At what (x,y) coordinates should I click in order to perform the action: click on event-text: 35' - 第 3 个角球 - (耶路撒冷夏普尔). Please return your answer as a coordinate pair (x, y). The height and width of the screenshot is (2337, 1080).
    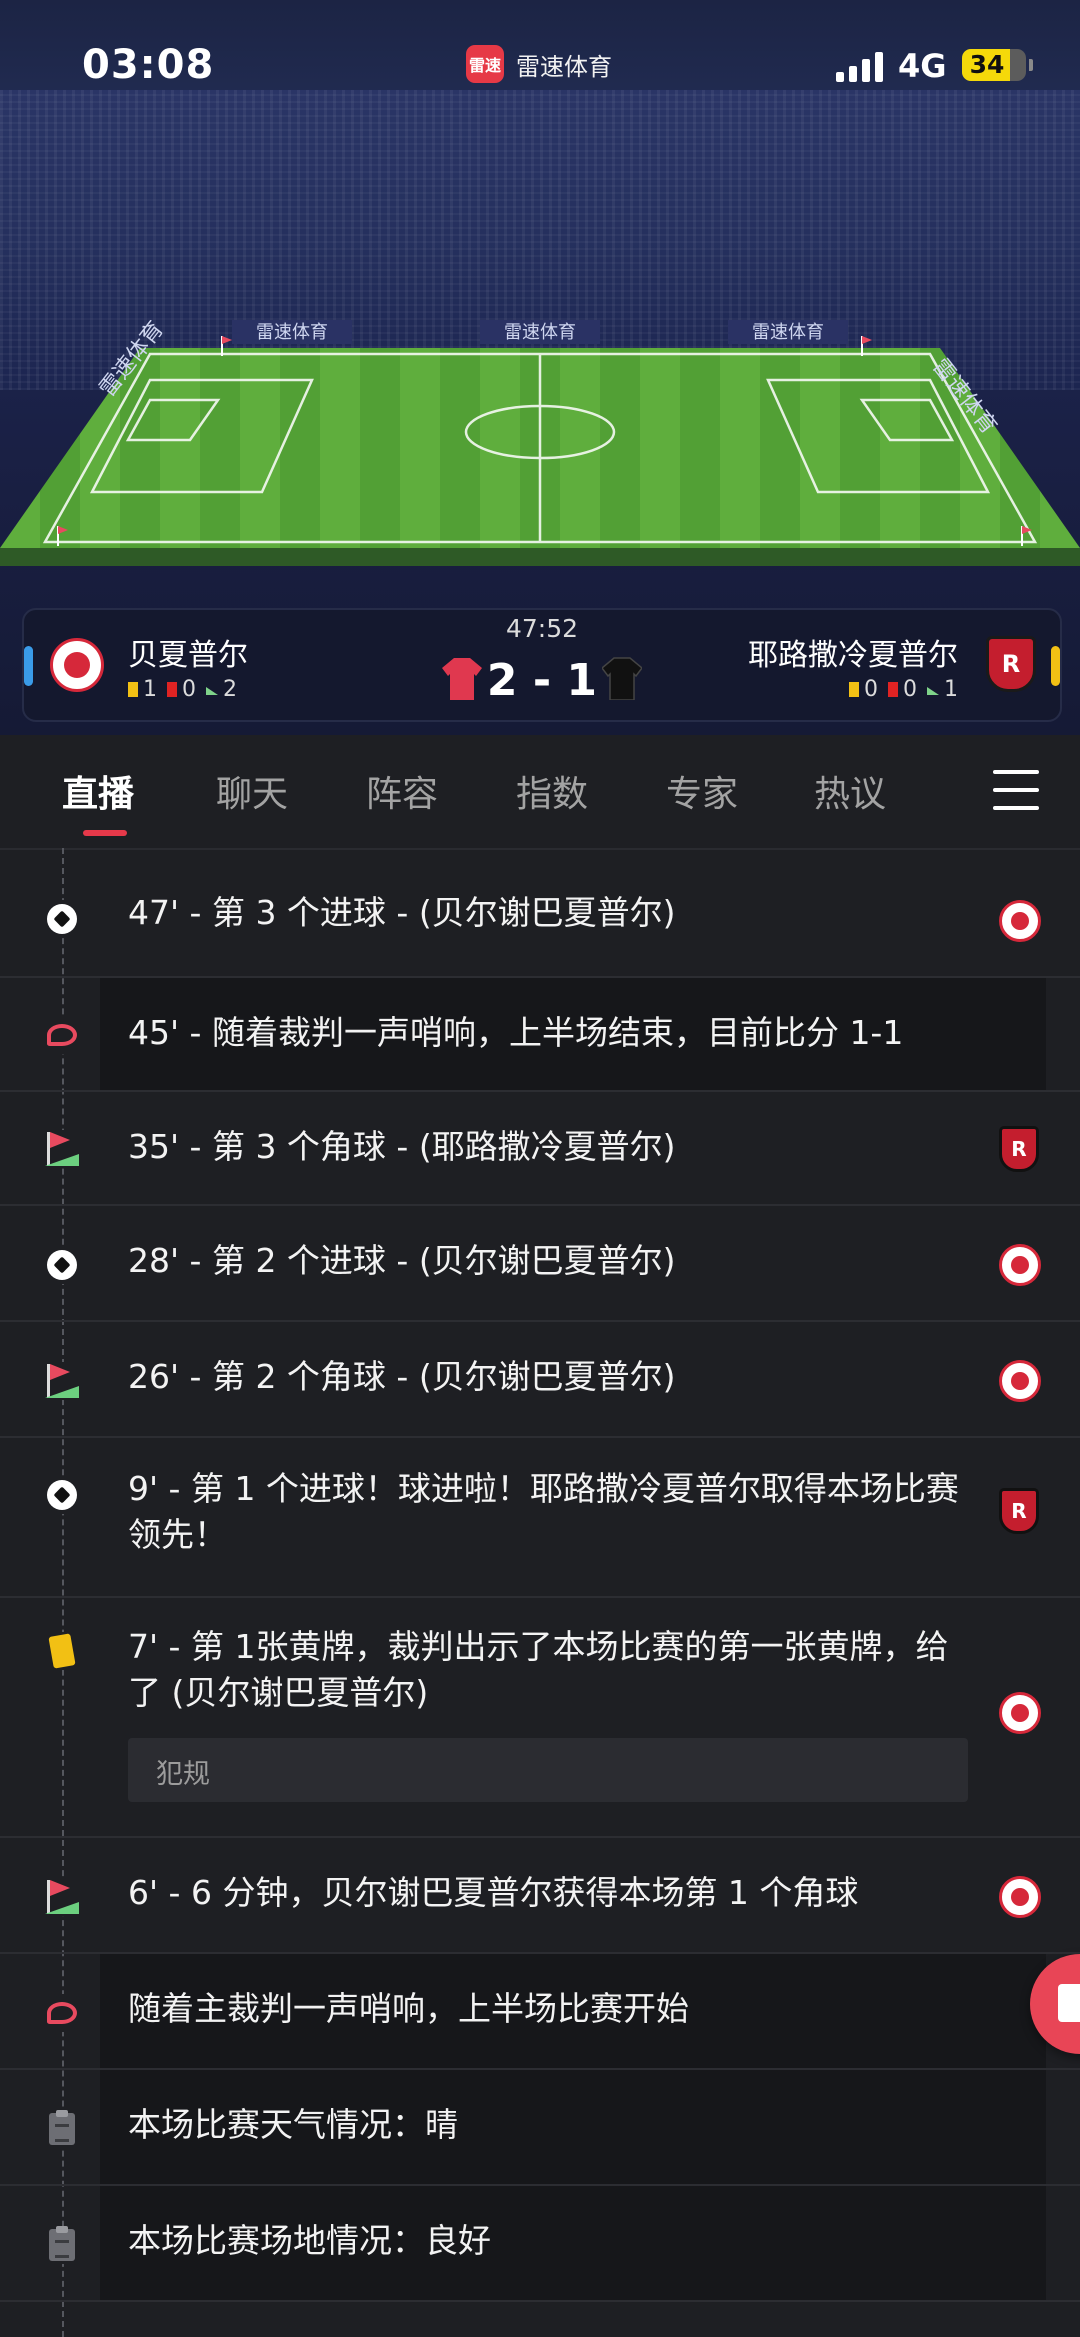
    Looking at the image, I should click on (402, 1146).